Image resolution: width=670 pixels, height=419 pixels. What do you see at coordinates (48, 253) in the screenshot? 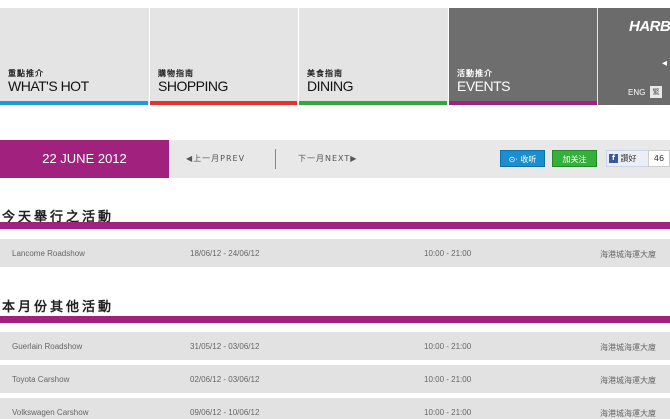
I see `event-name: Lancome Roadshow` at bounding box center [48, 253].